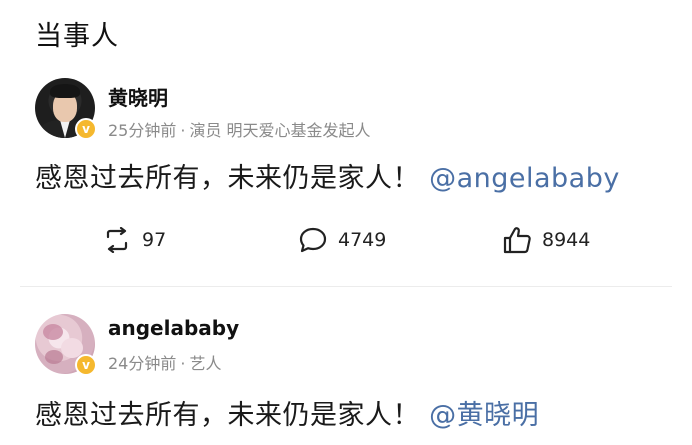 This screenshot has width=692, height=445. I want to click on post-meta: 24分钟前 · 艺人, so click(164, 362).